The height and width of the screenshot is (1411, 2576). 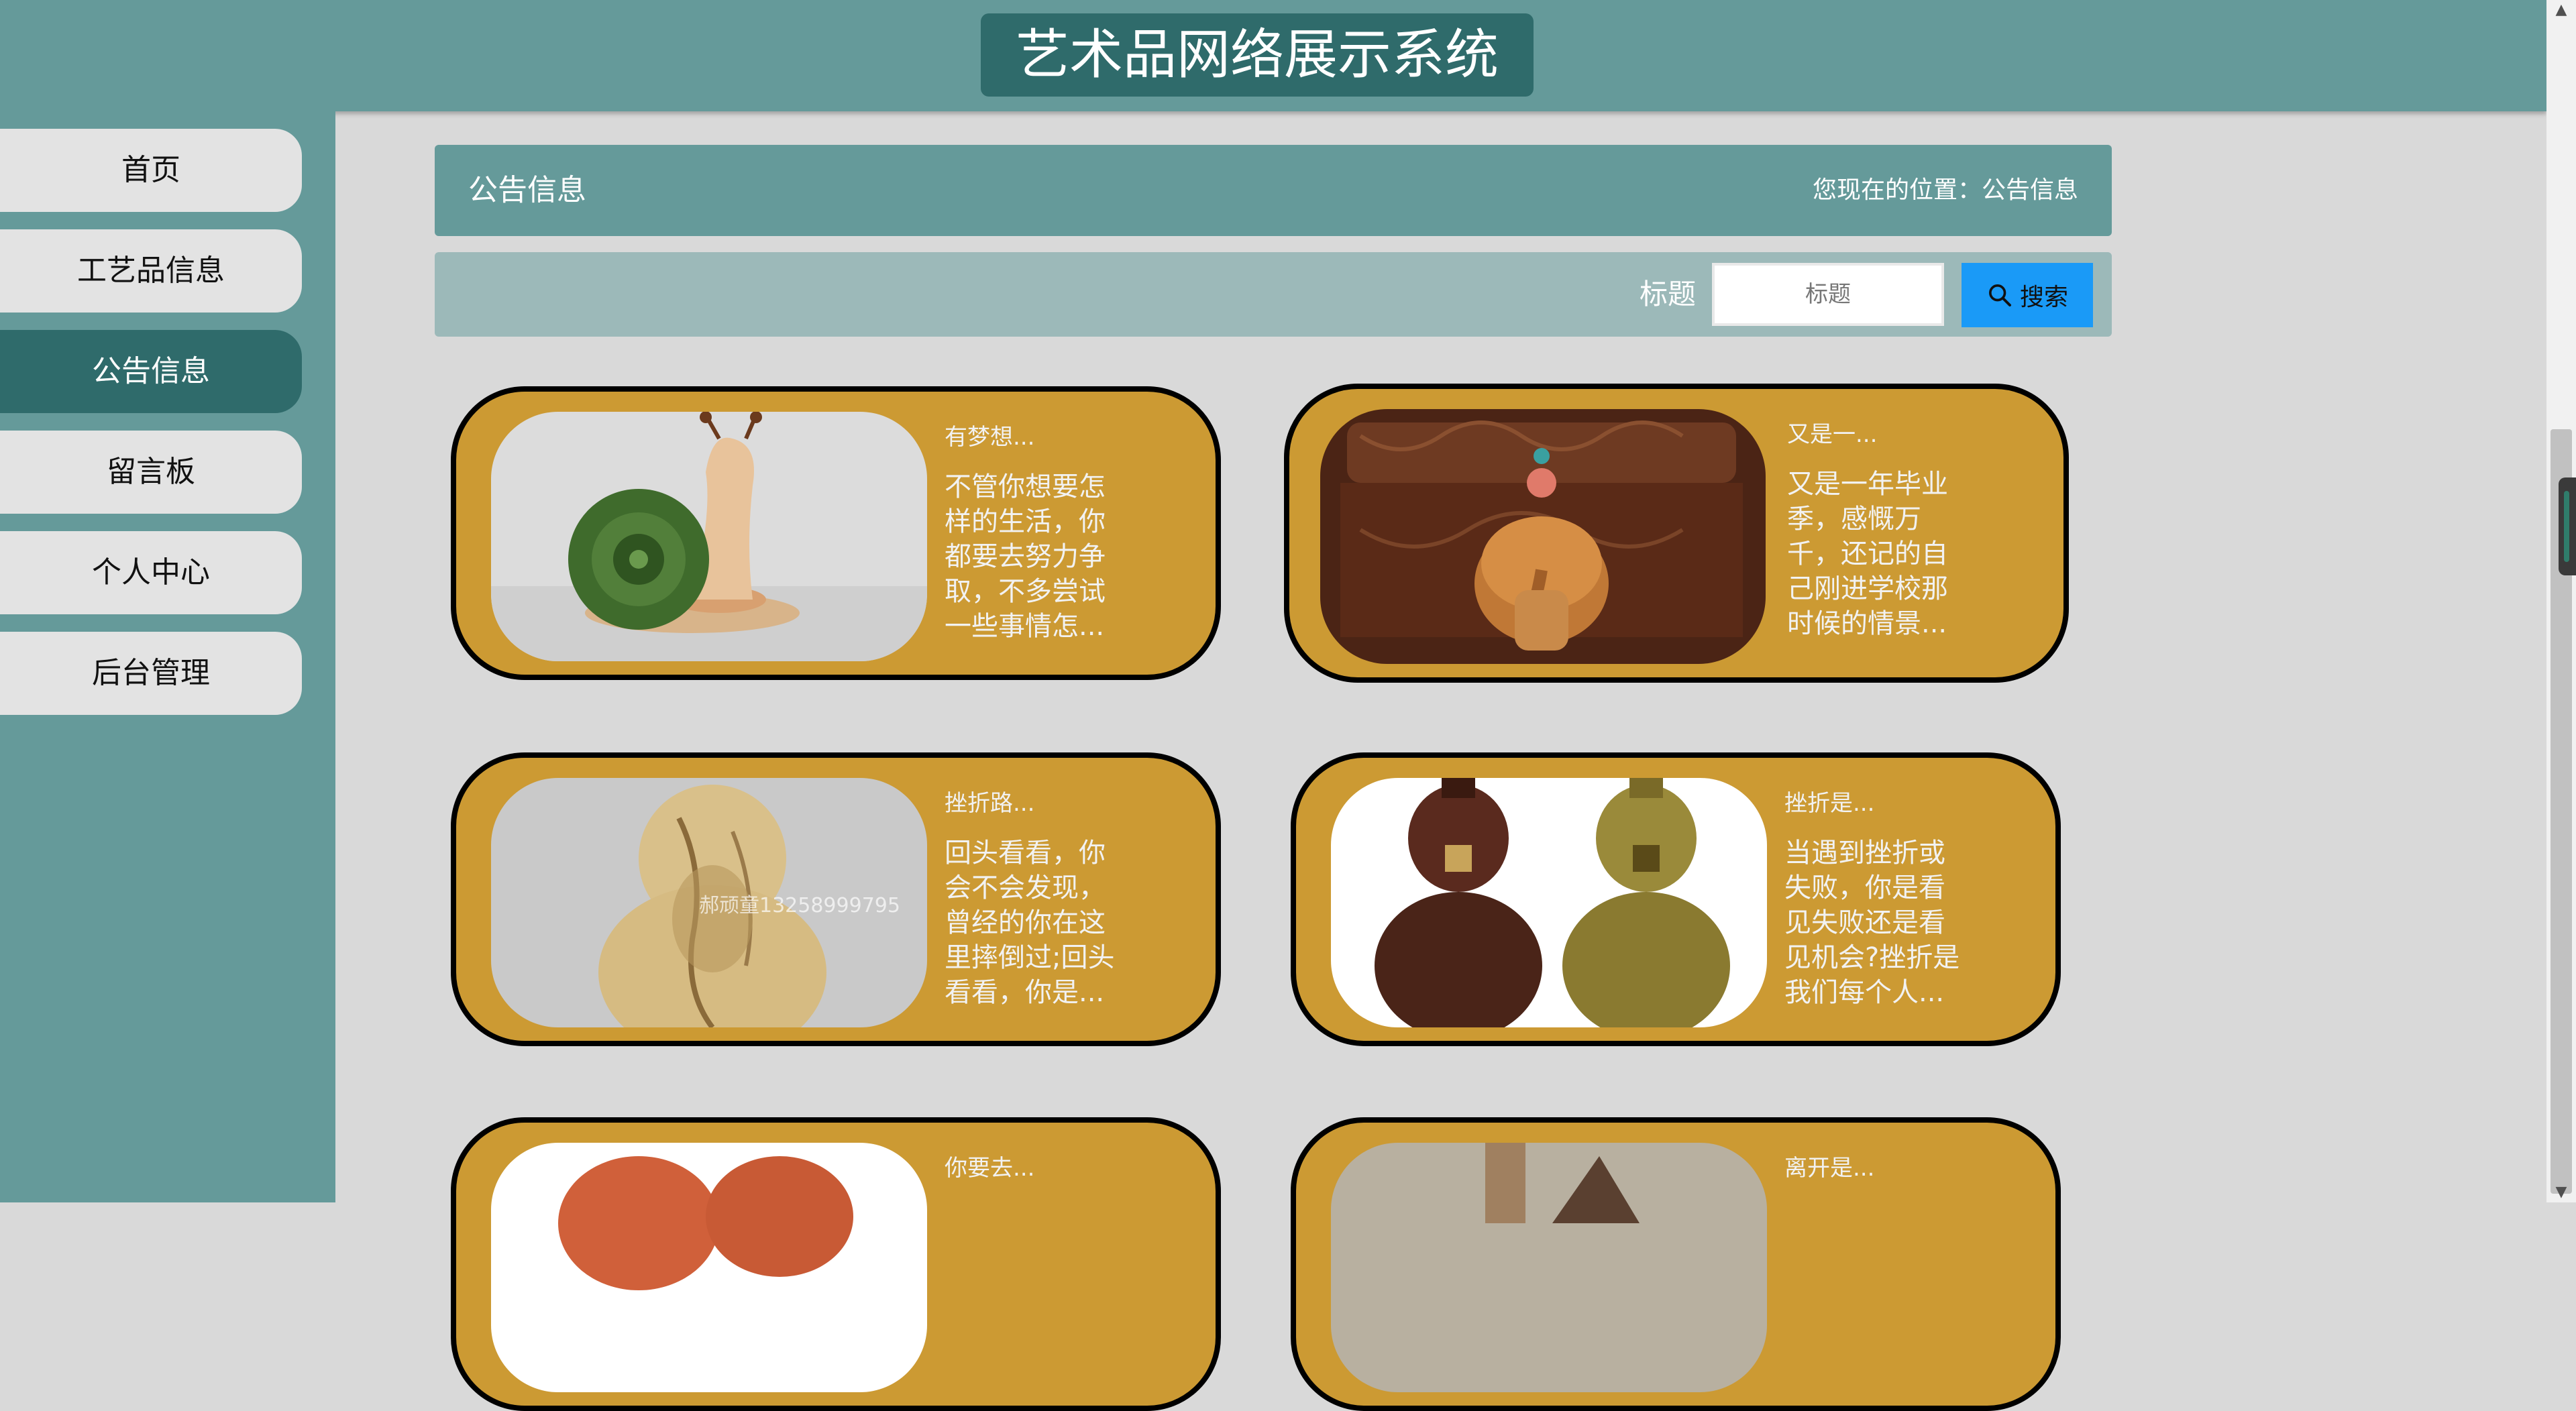 What do you see at coordinates (1668, 294) in the screenshot?
I see `search-label: 标题` at bounding box center [1668, 294].